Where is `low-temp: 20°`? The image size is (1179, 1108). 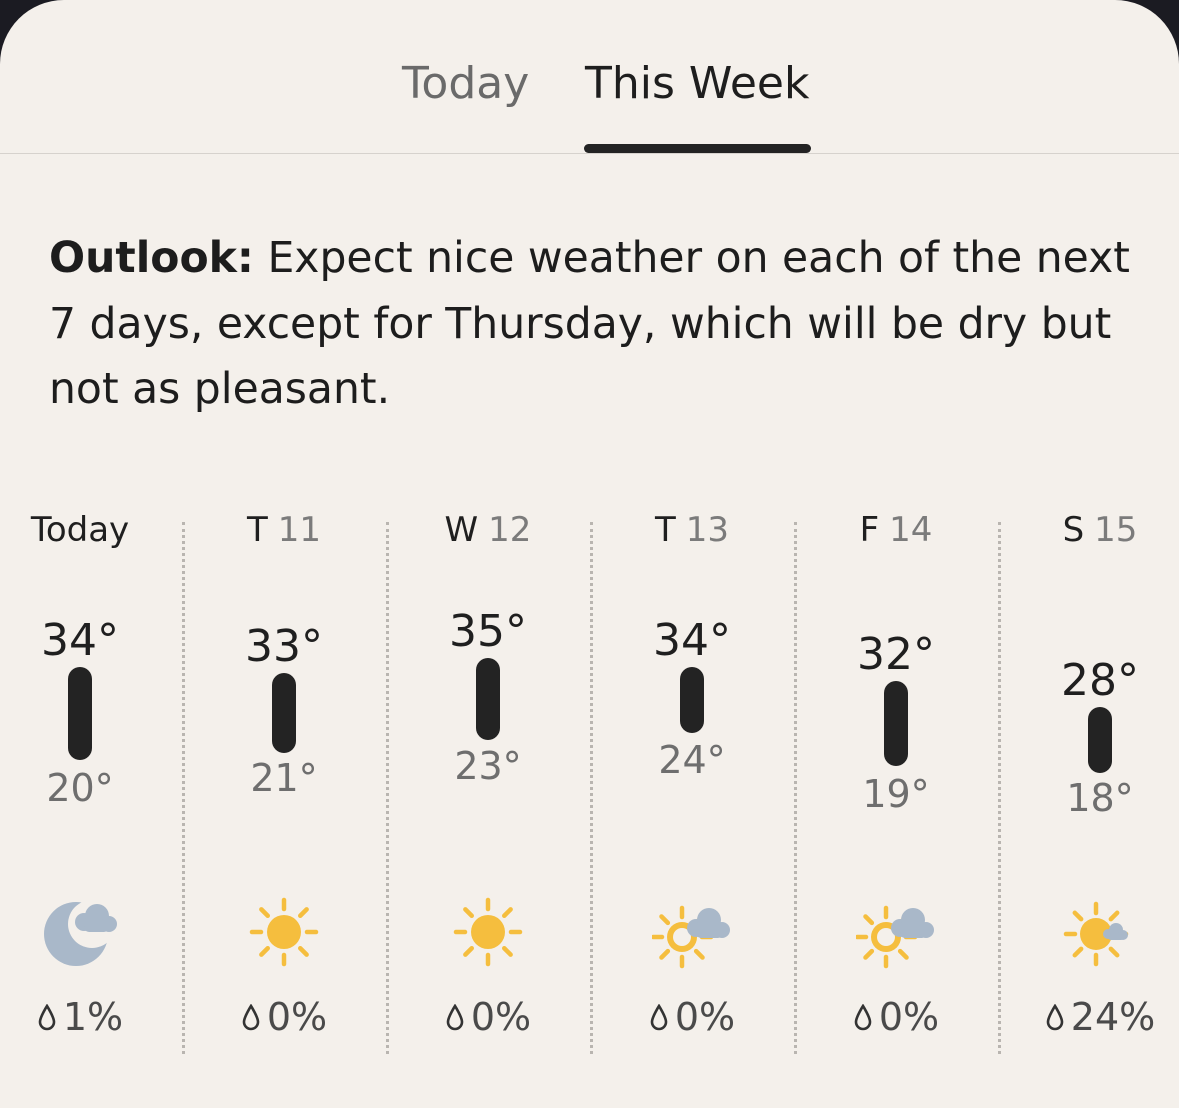
low-temp: 20° is located at coordinates (80, 788).